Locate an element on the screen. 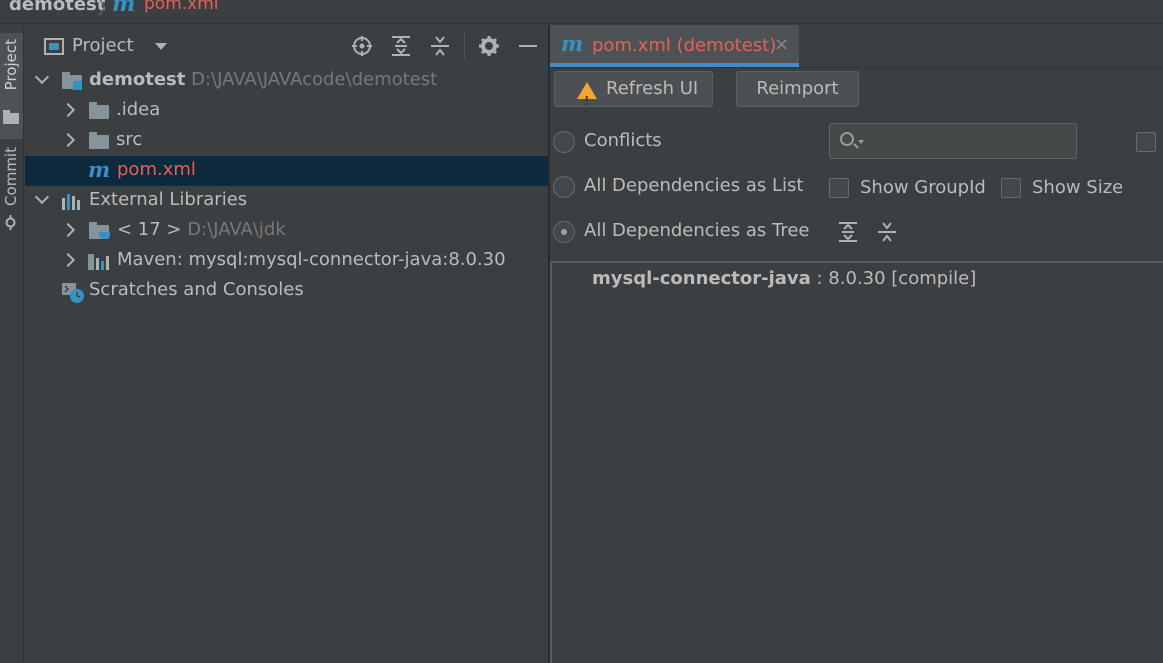  tree-label-idea: .idea is located at coordinates (138, 109).